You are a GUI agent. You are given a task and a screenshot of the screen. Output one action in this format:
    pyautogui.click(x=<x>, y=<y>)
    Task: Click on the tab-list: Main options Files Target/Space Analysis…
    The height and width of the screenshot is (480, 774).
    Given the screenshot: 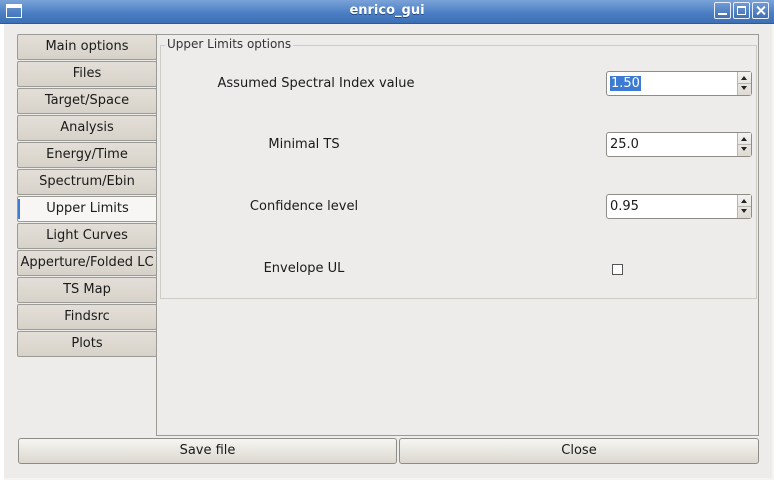 What is the action you would take?
    pyautogui.click(x=87, y=196)
    